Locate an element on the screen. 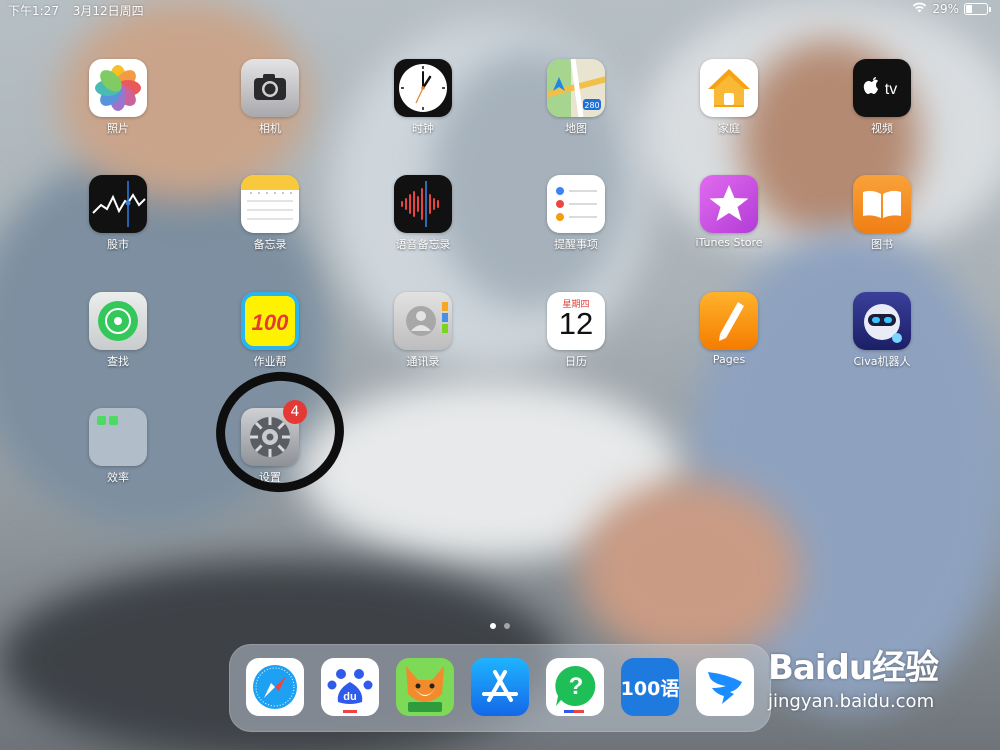 The image size is (1000, 750). app-books: 图书 is located at coordinates (882, 213).